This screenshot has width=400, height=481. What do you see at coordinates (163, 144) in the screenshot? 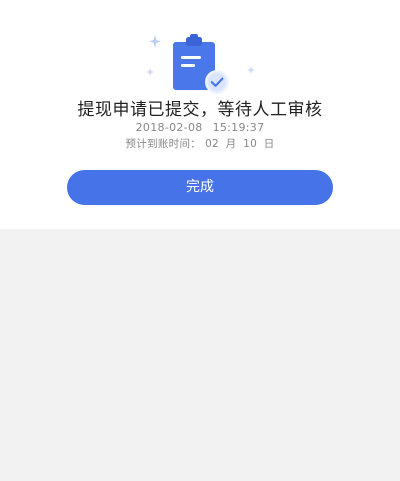
I see `eta-label: 预计到账时间：` at bounding box center [163, 144].